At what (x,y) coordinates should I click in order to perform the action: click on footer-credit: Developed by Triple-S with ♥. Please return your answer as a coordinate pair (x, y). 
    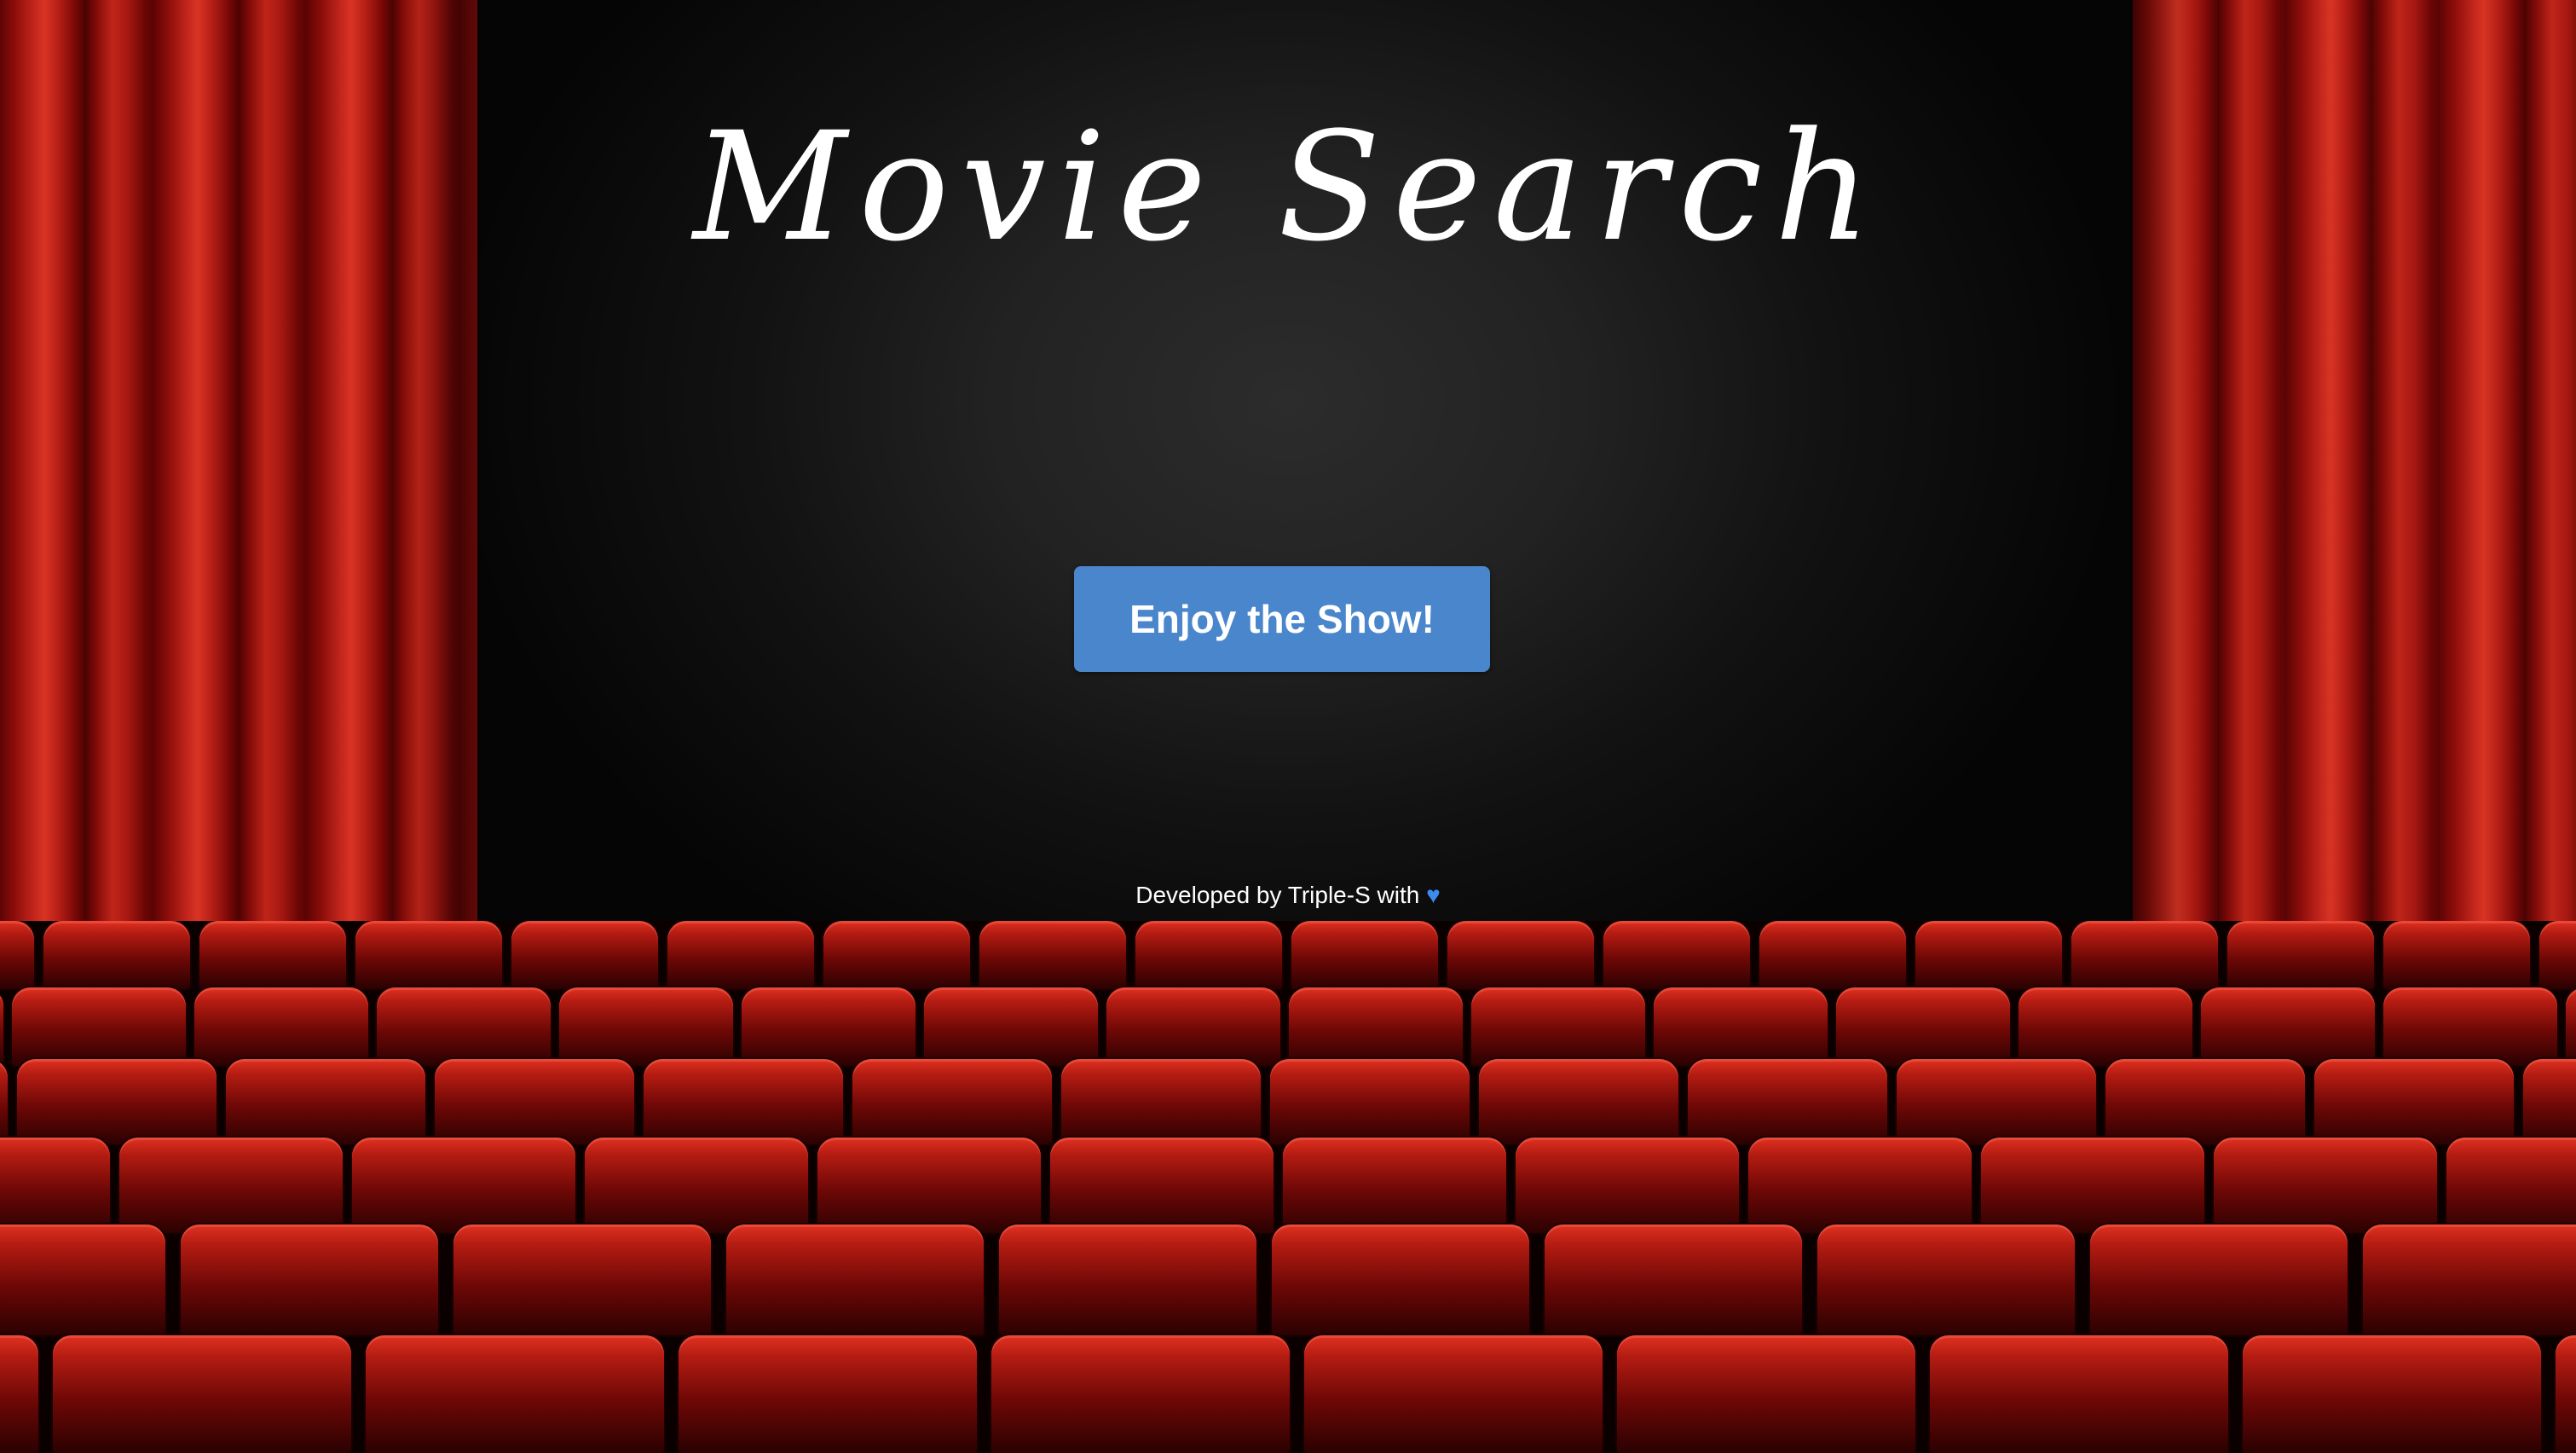
    Looking at the image, I should click on (1288, 895).